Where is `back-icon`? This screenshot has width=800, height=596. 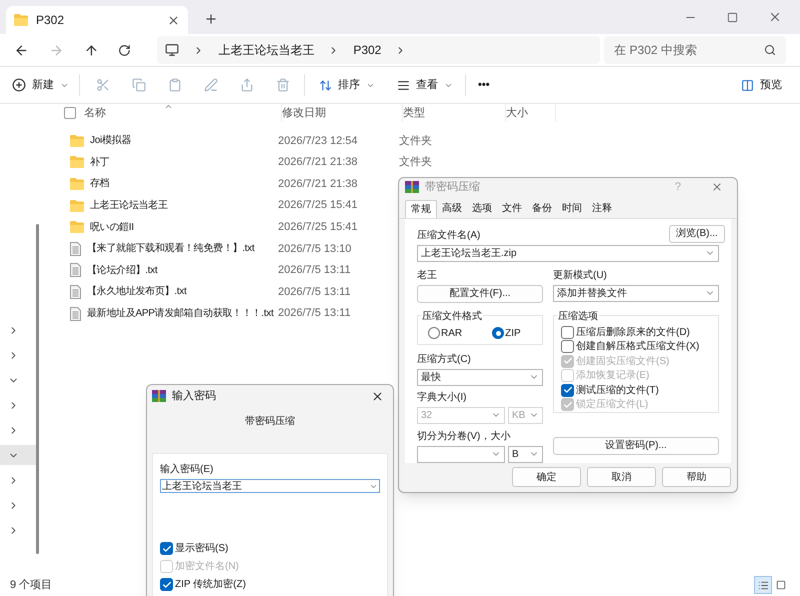 back-icon is located at coordinates (21, 50).